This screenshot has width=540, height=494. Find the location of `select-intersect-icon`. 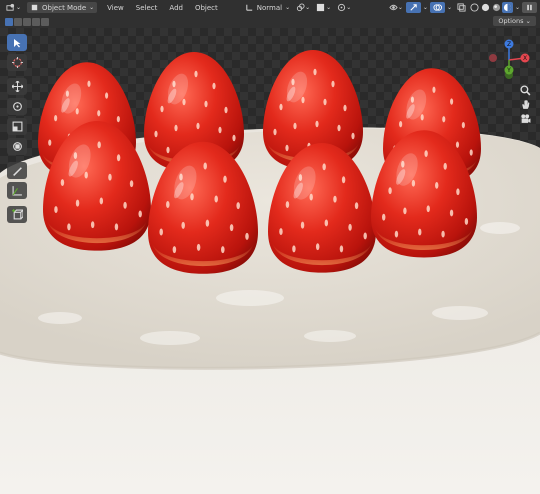

select-intersect-icon is located at coordinates (45, 21).